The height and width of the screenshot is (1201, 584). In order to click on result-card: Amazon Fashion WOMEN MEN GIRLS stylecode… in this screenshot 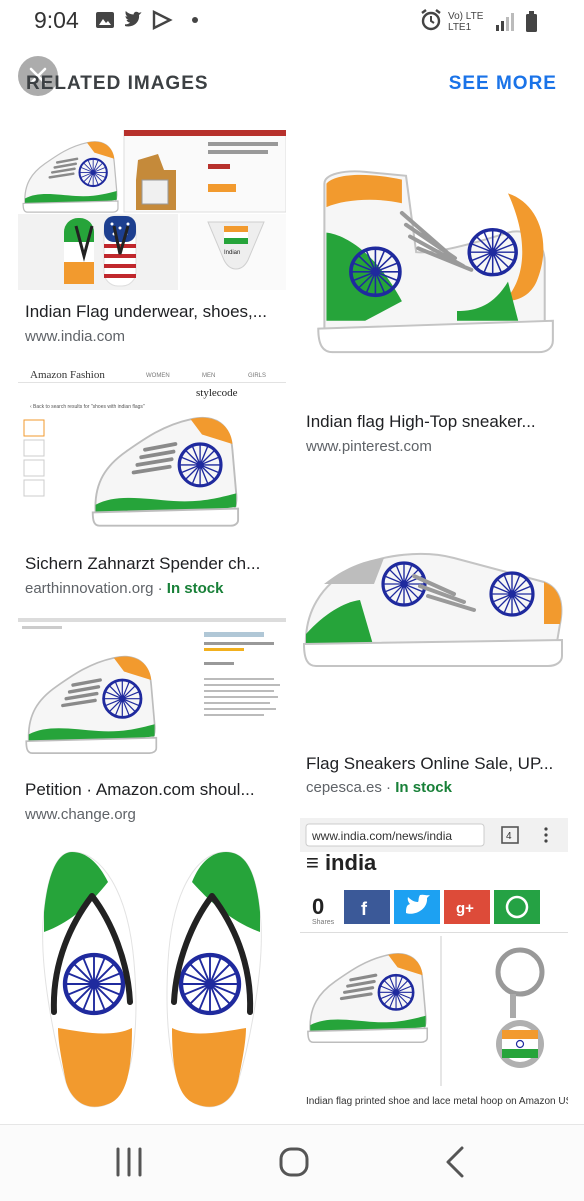, I will do `click(152, 484)`.